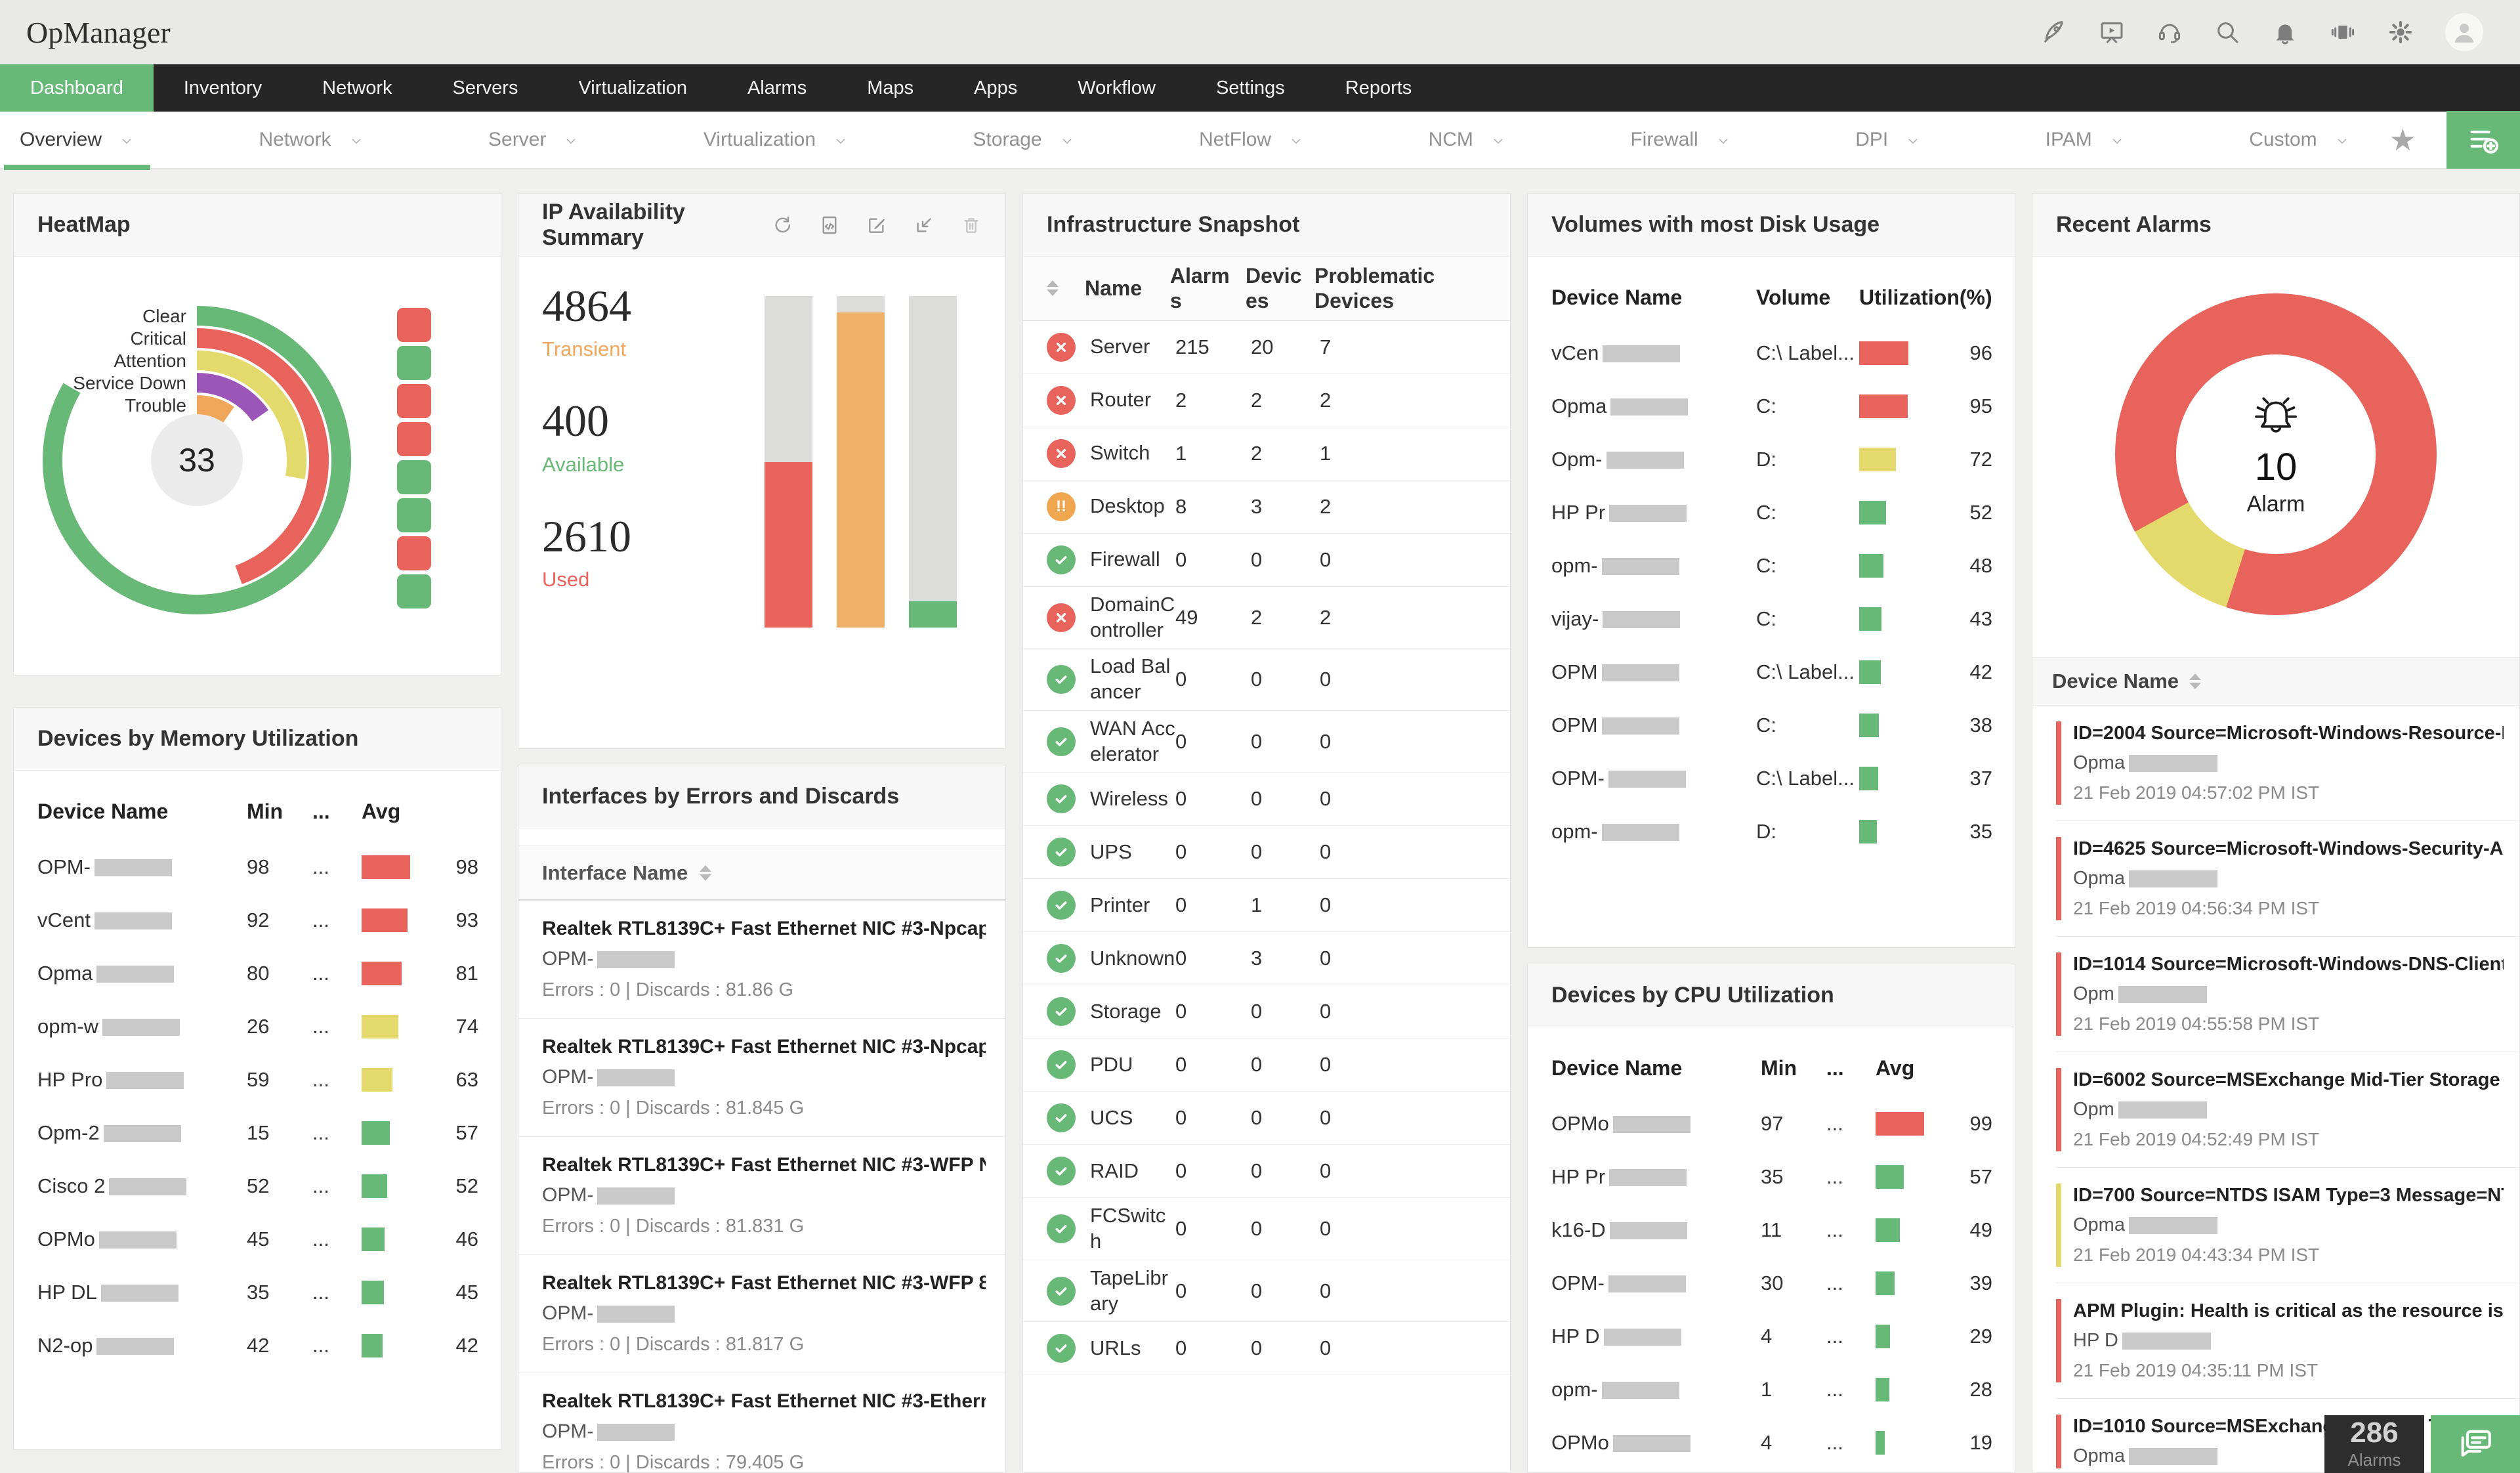 The width and height of the screenshot is (2520, 1473). Describe the element at coordinates (2285, 32) in the screenshot. I see `notifications-icon` at that location.